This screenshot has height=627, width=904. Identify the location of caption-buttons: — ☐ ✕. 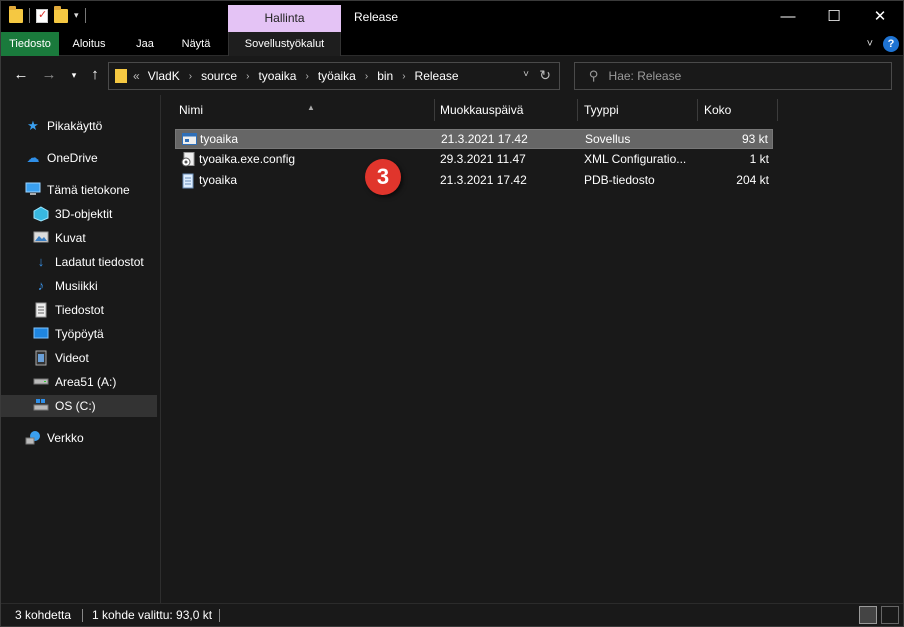
(834, 16).